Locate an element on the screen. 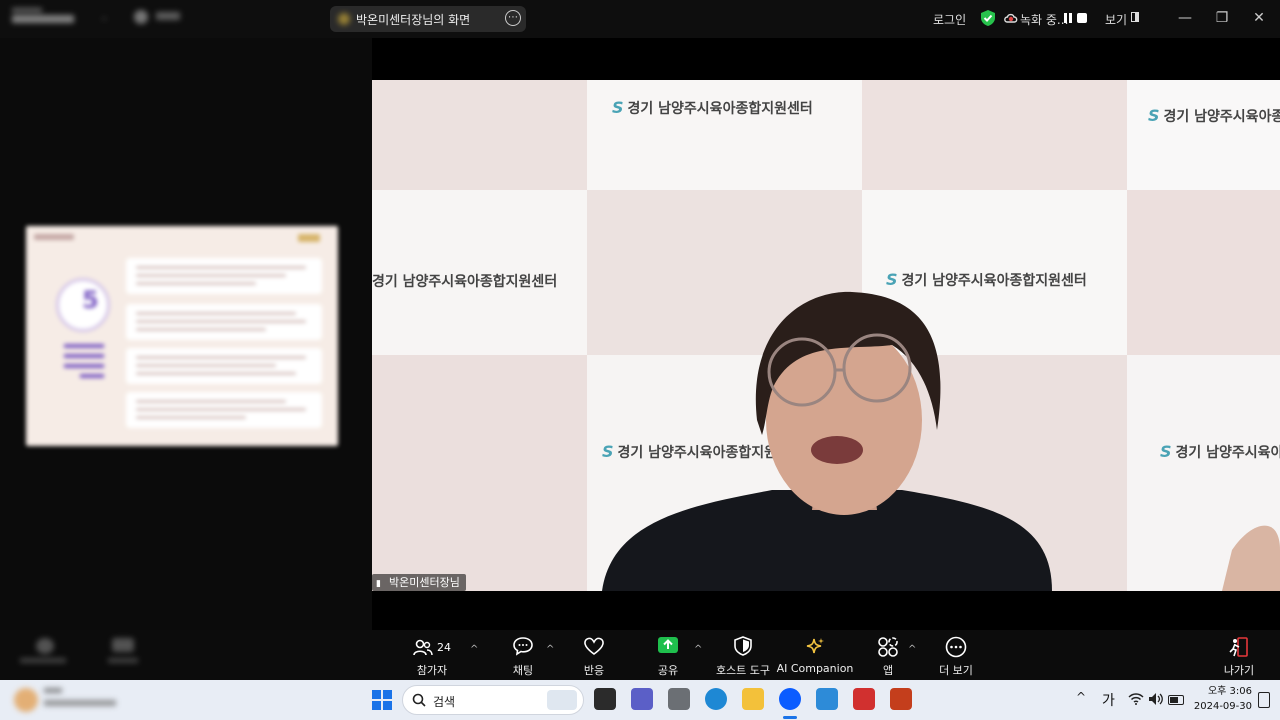  share-label: 공유 is located at coordinates (668, 670).